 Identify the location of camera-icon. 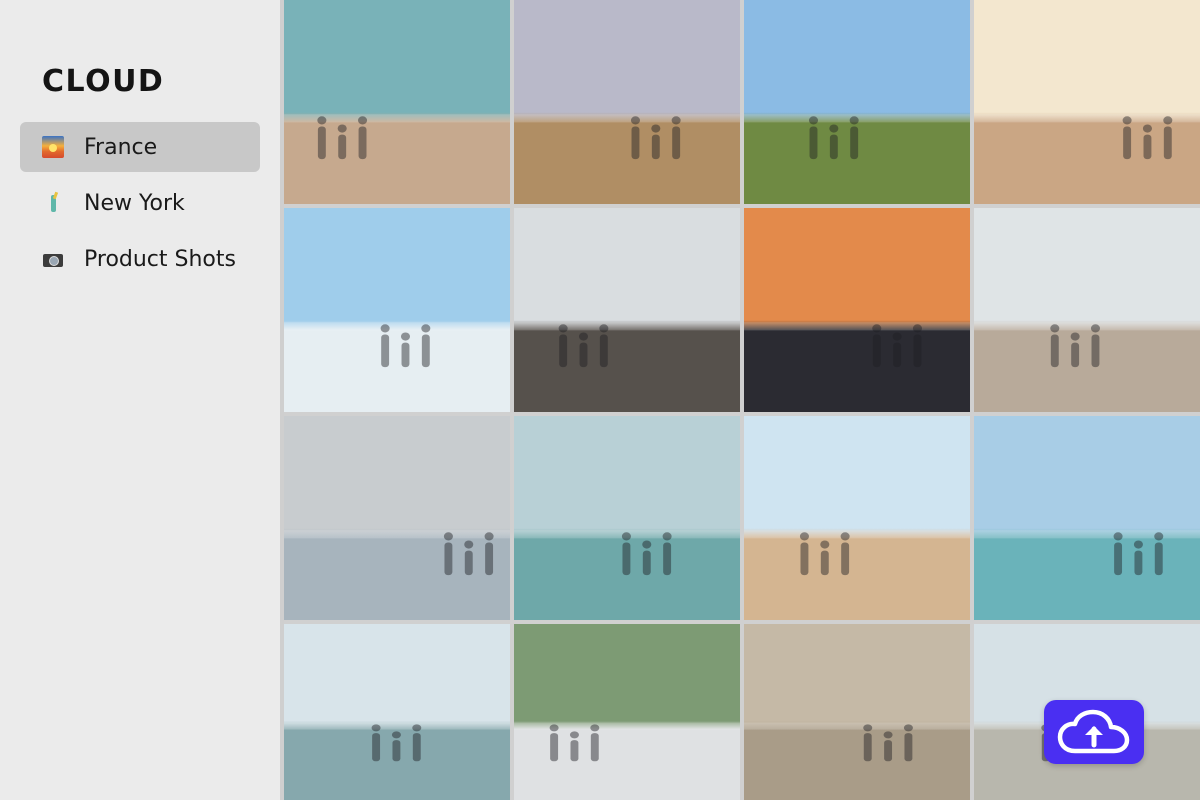
(53, 259).